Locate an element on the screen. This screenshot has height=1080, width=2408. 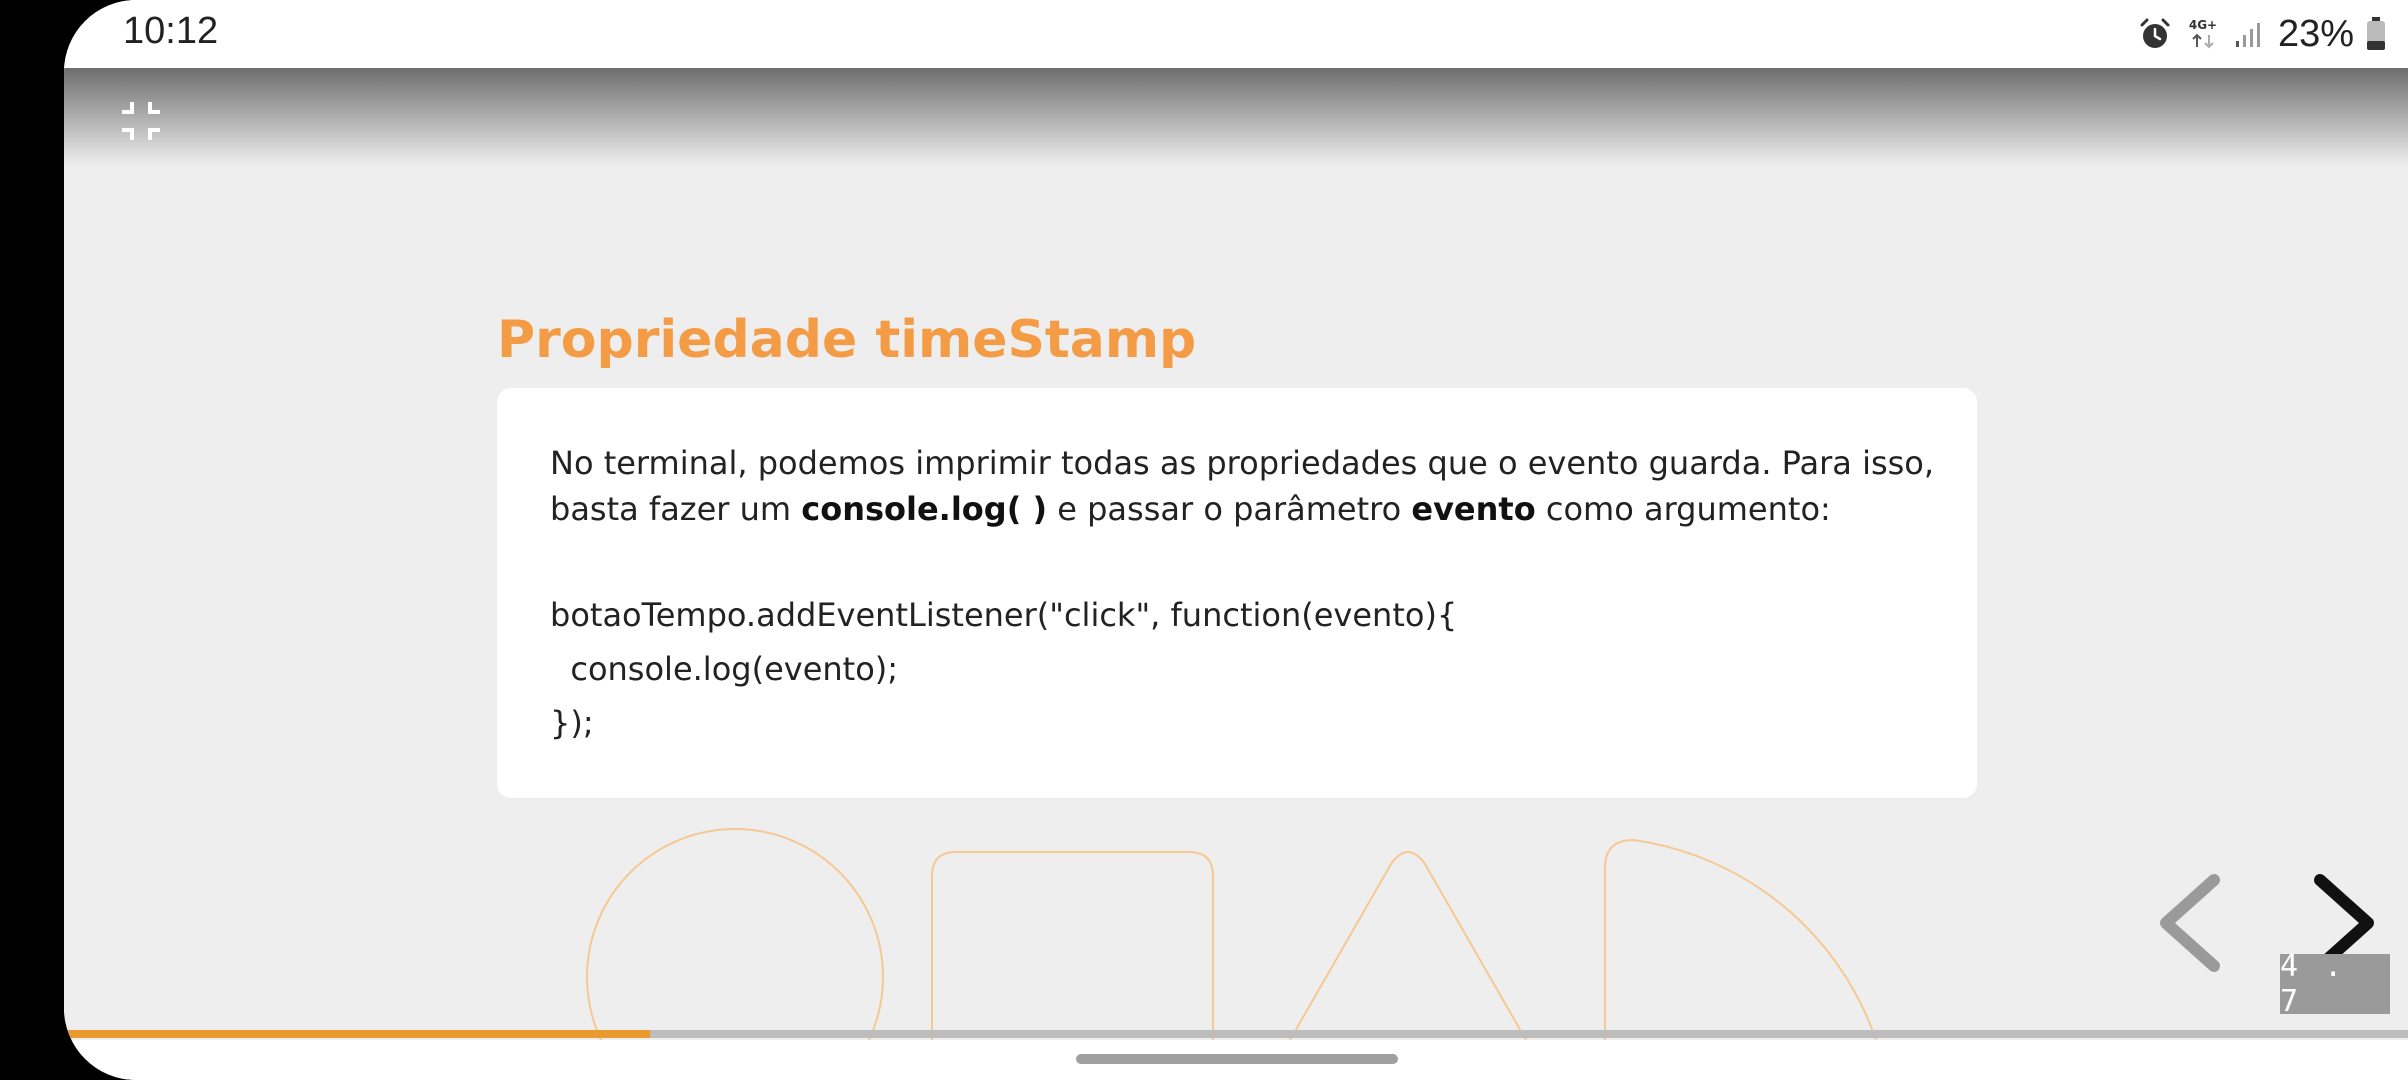
network-4g-icon: 4G+ is located at coordinates (2203, 33).